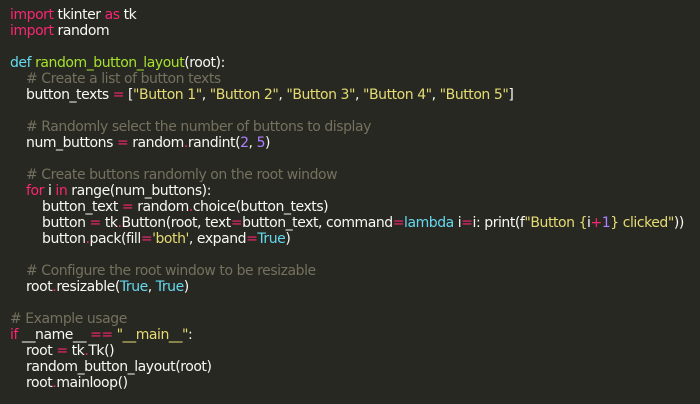 This screenshot has width=700, height=404. Describe the element at coordinates (556, 223) in the screenshot. I see `code-token-str: "Button {` at that location.